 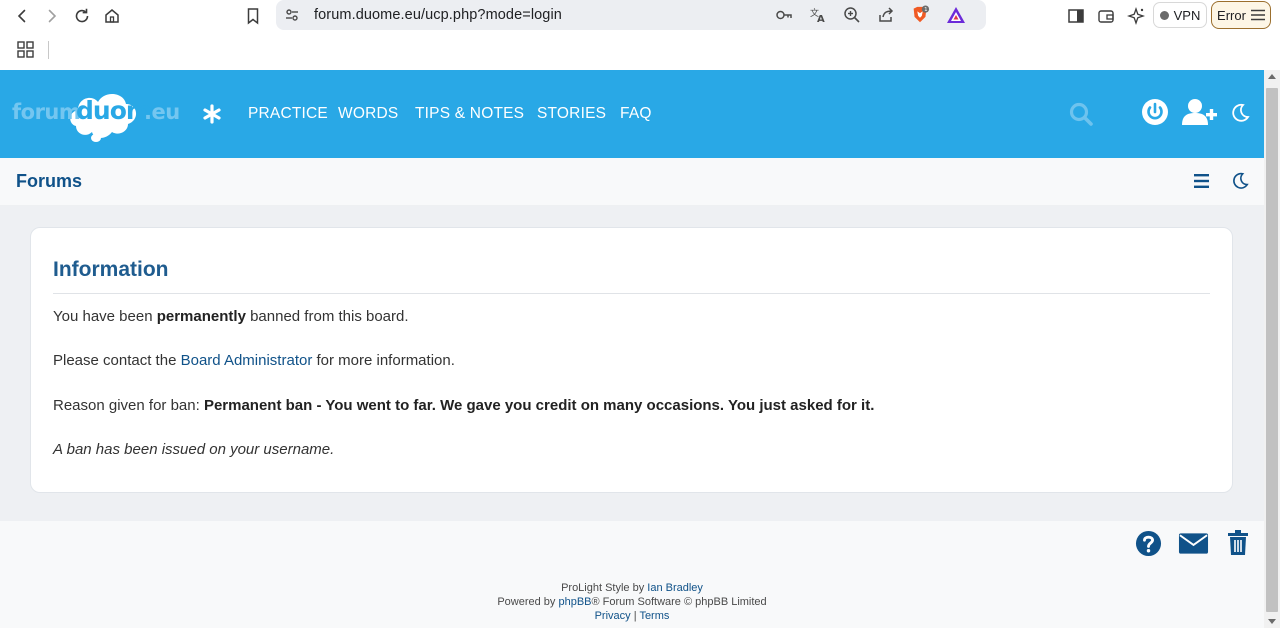 I want to click on translate-icon: 文A, so click(x=818, y=15).